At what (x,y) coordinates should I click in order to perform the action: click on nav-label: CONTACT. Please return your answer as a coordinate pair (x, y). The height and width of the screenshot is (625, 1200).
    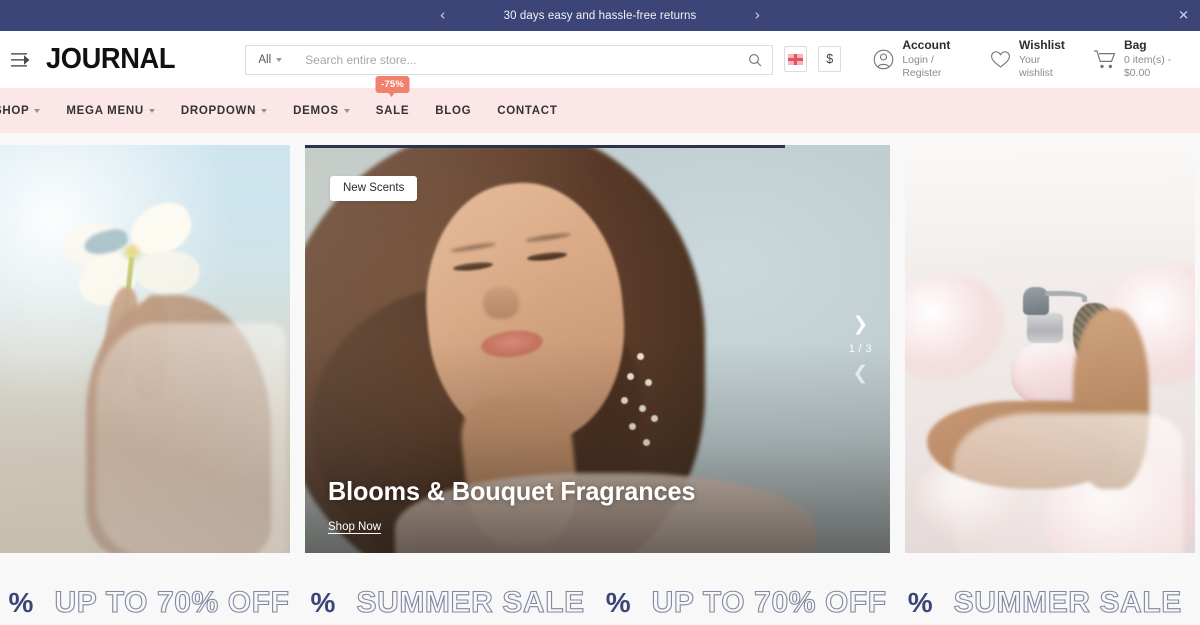
    Looking at the image, I should click on (527, 110).